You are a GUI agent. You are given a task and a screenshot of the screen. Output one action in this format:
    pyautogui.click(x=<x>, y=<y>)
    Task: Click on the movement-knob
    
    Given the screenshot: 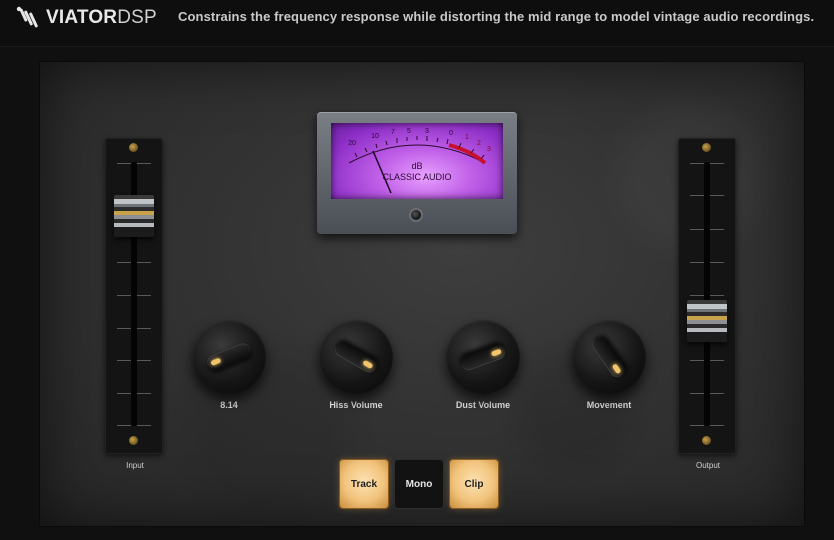 What is the action you would take?
    pyautogui.click(x=609, y=357)
    